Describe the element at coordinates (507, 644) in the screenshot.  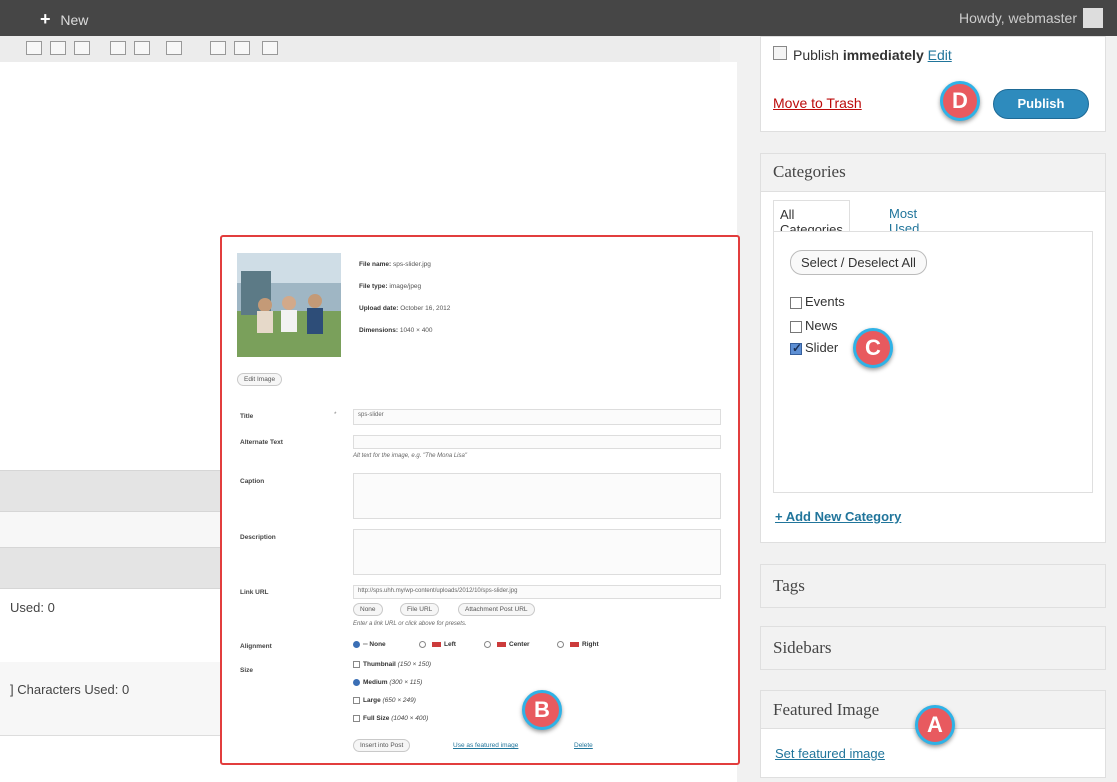
I see `align-center-option: Center` at that location.